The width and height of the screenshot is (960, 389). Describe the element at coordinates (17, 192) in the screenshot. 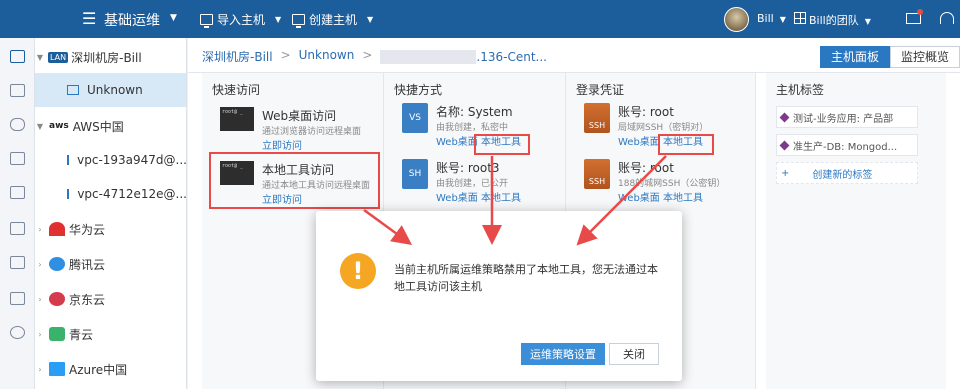

I see `layers-icon` at that location.